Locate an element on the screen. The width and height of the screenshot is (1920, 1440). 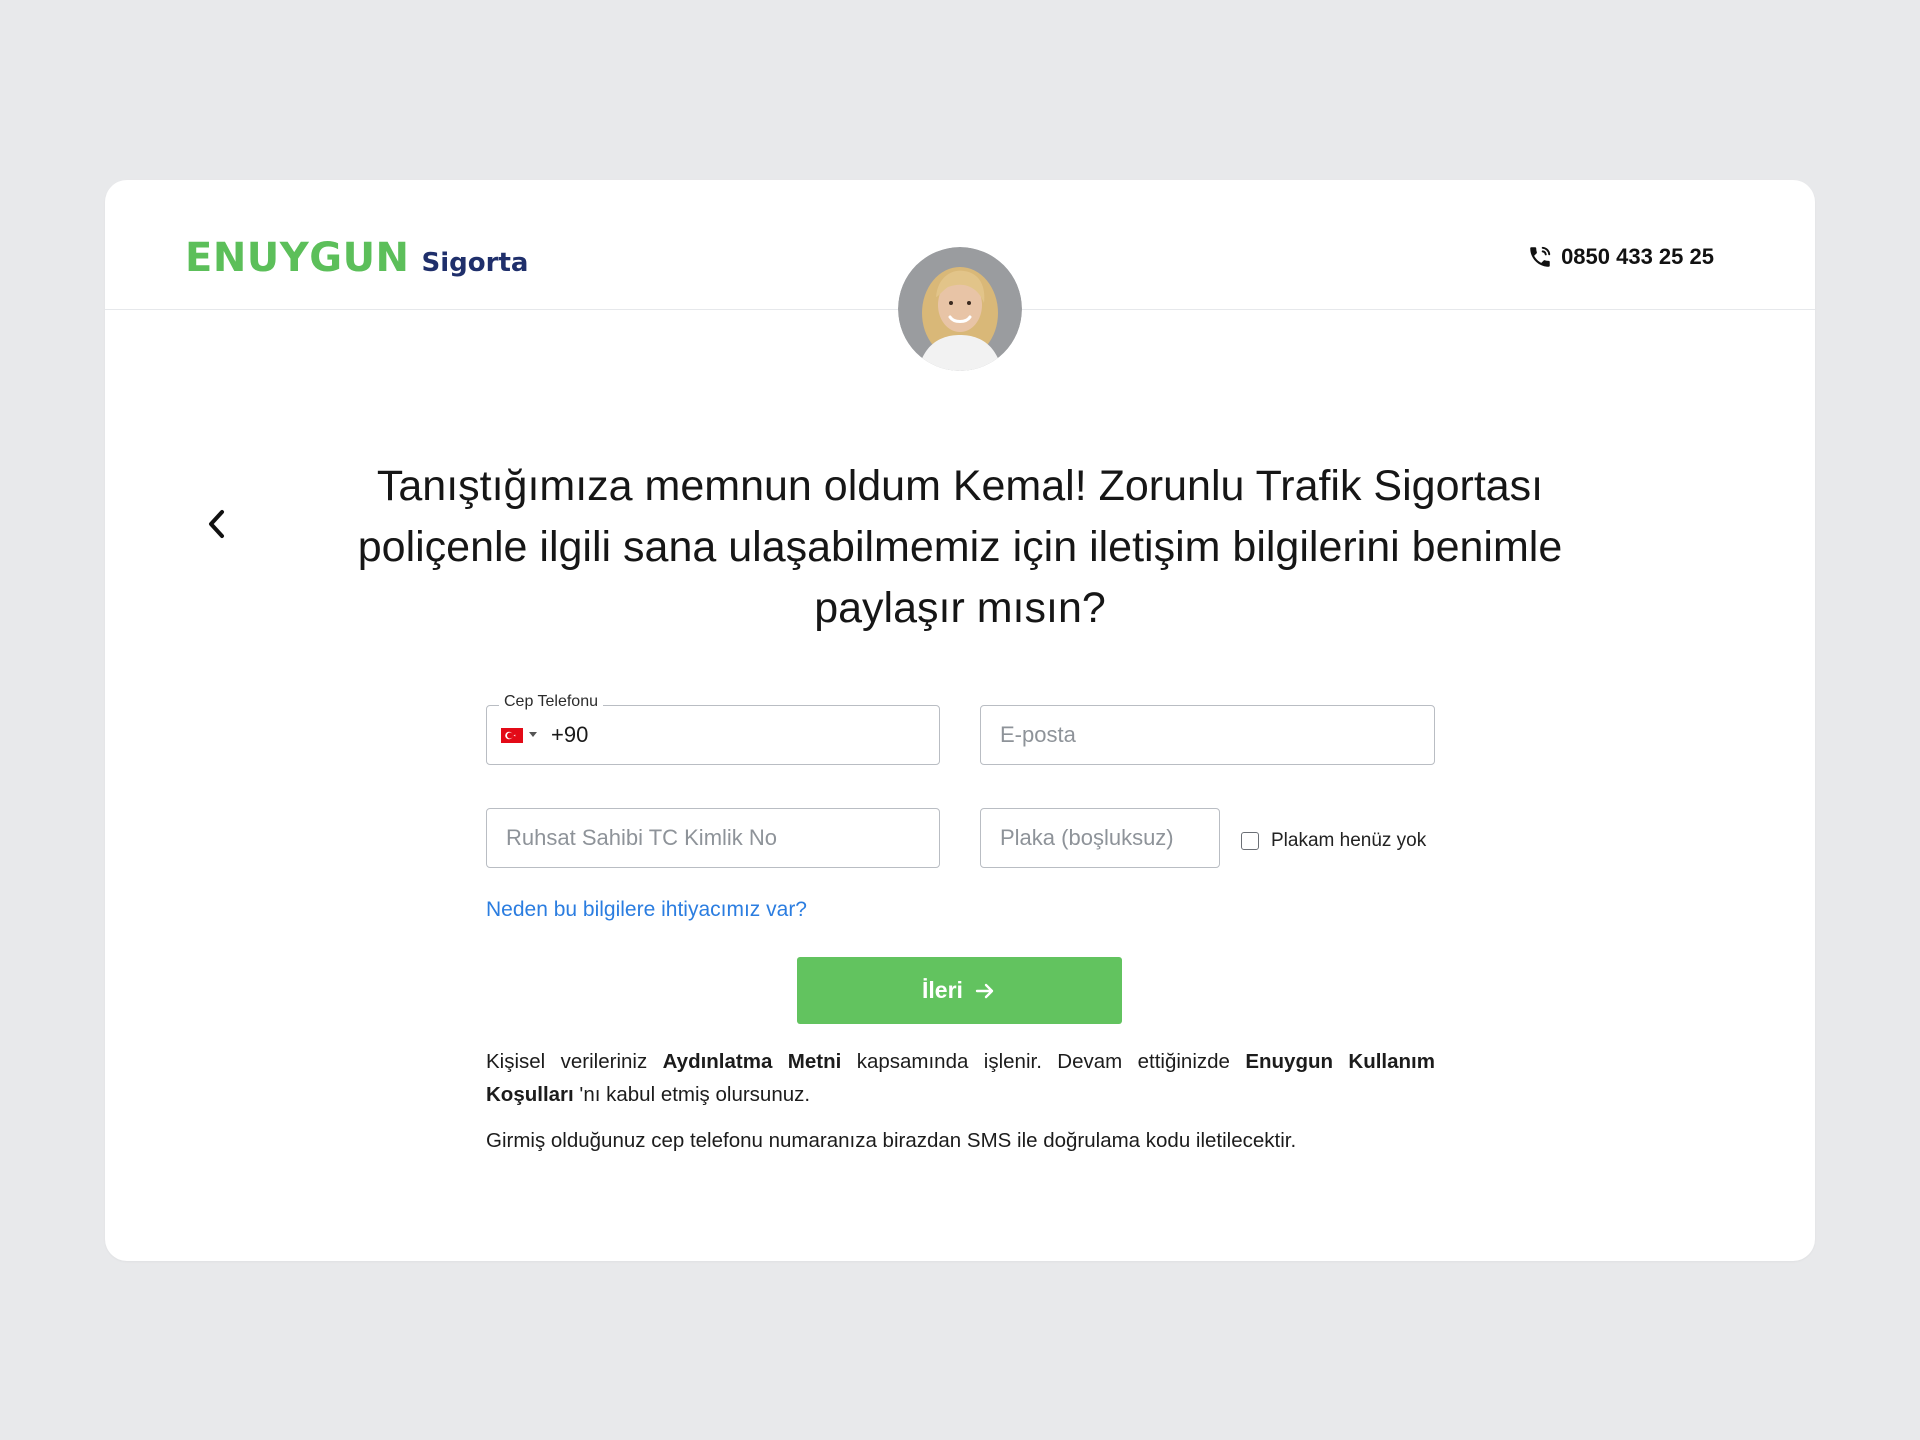
support-phone: 0850 433 25 25 is located at coordinates (1620, 257).